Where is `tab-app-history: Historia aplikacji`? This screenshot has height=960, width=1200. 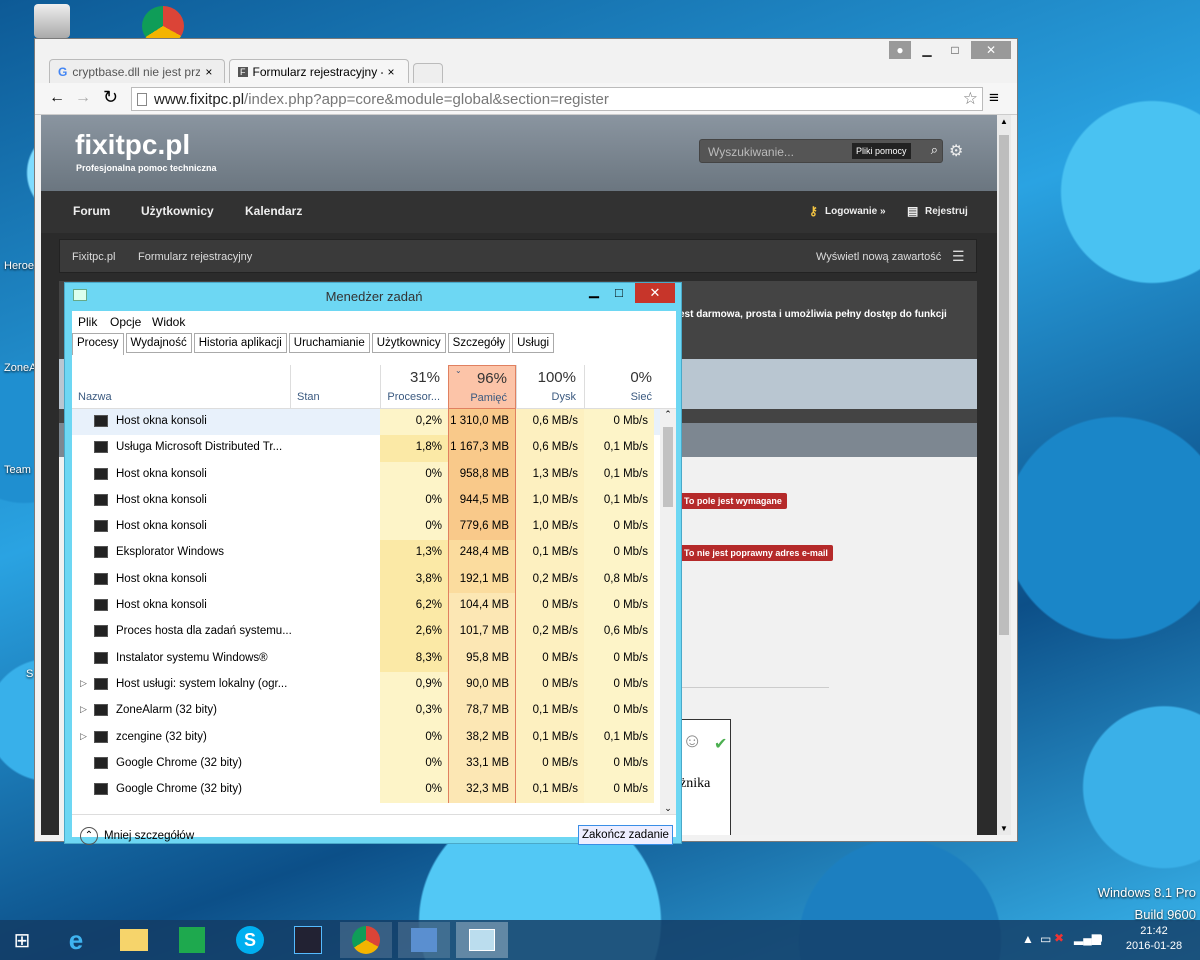 tab-app-history: Historia aplikacji is located at coordinates (240, 343).